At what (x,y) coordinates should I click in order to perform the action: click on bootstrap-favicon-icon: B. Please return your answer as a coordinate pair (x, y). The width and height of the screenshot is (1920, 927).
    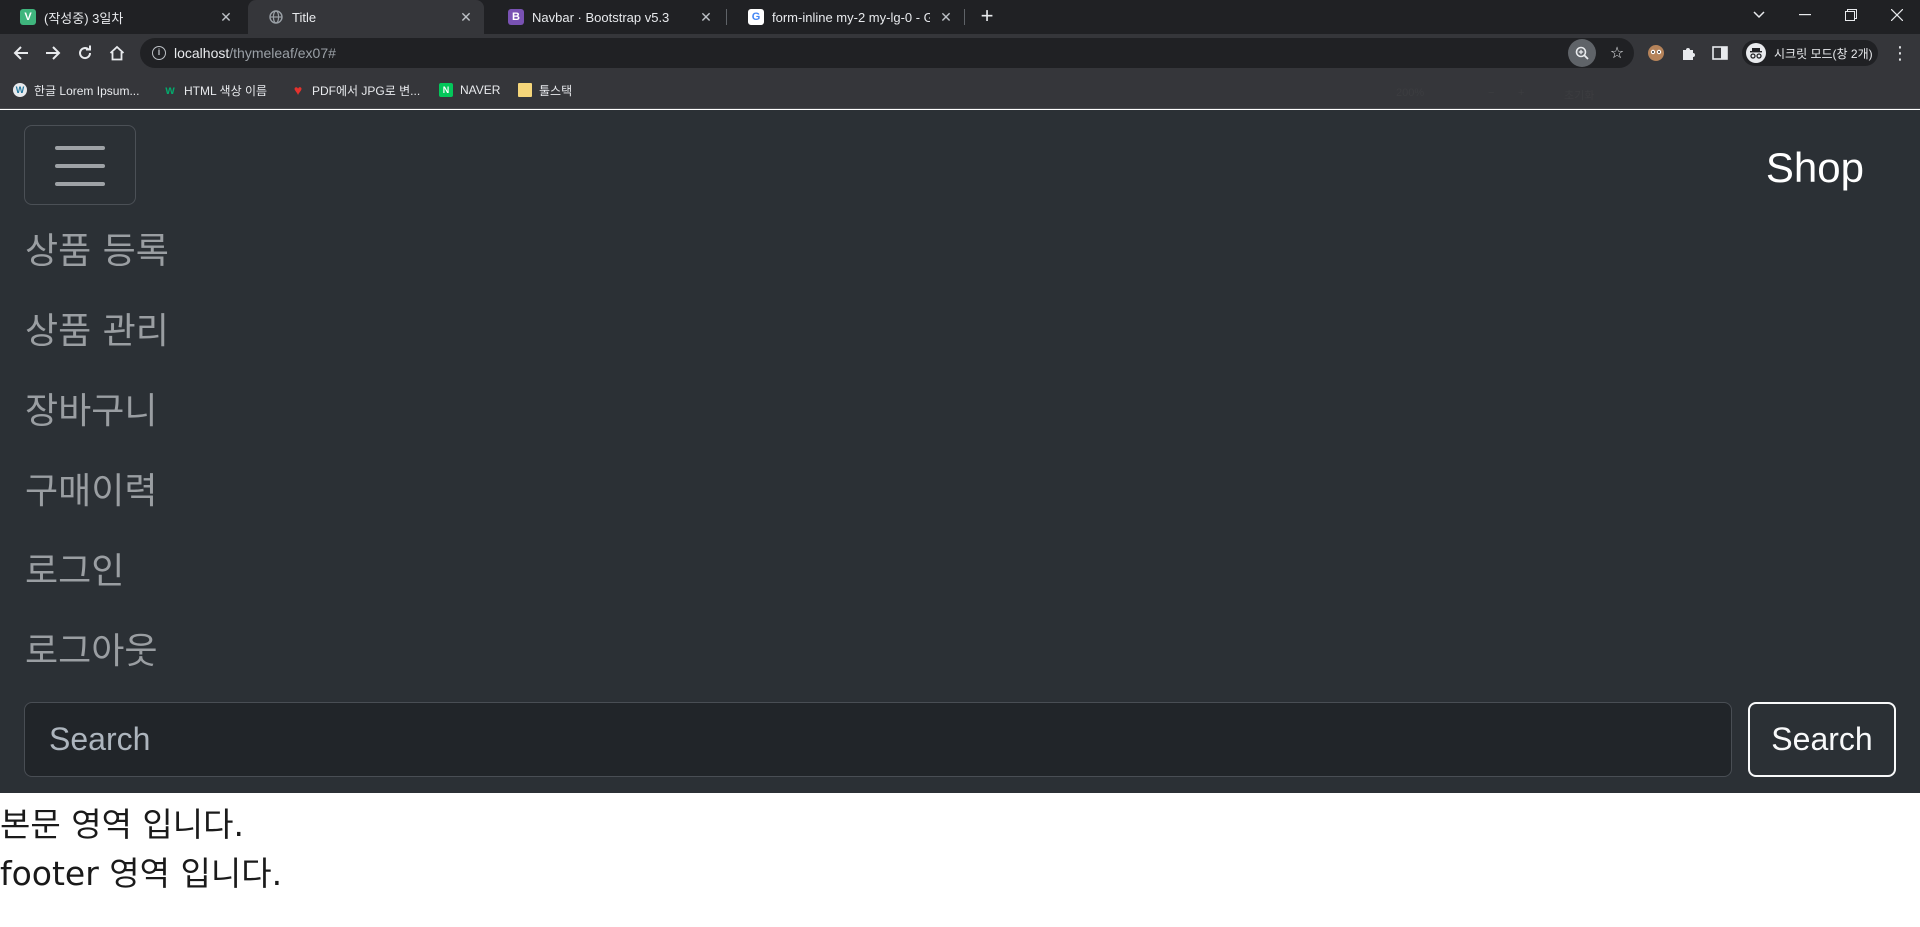
    Looking at the image, I should click on (516, 17).